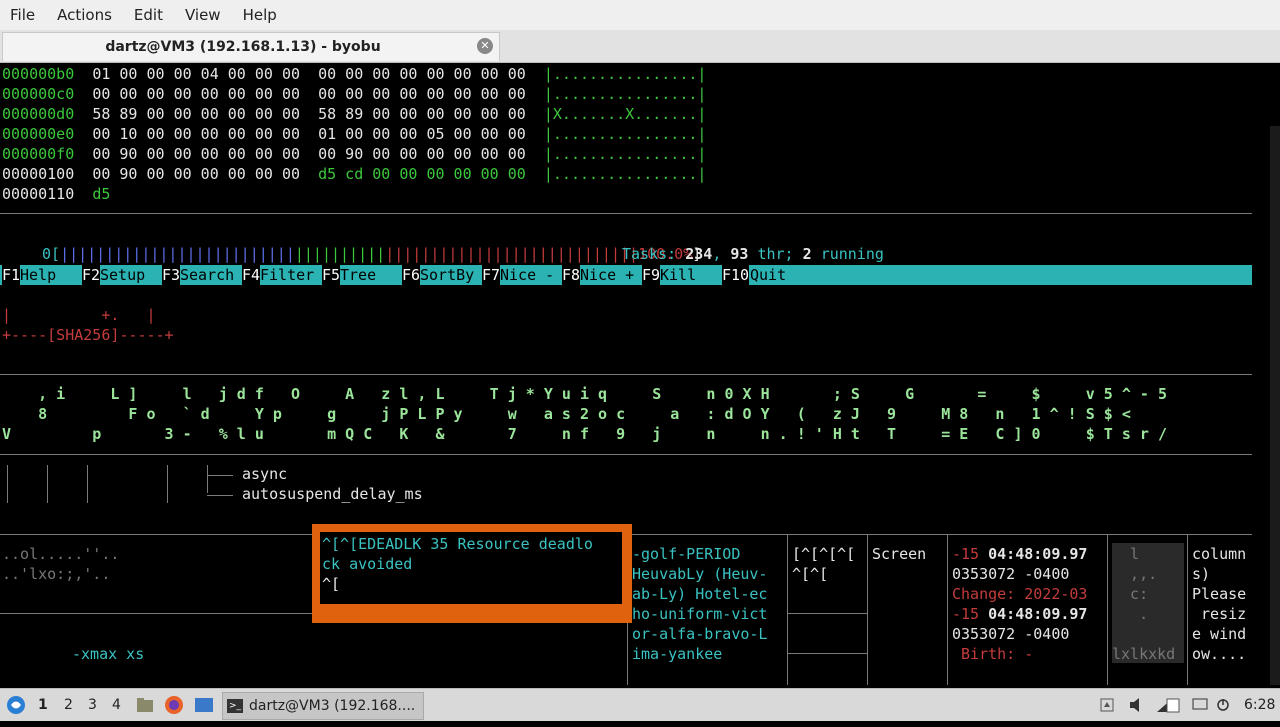 The width and height of the screenshot is (1280, 727). What do you see at coordinates (753, 254) in the screenshot?
I see `tasks-summary: Tasks: 234, 93 thr; 2 running` at bounding box center [753, 254].